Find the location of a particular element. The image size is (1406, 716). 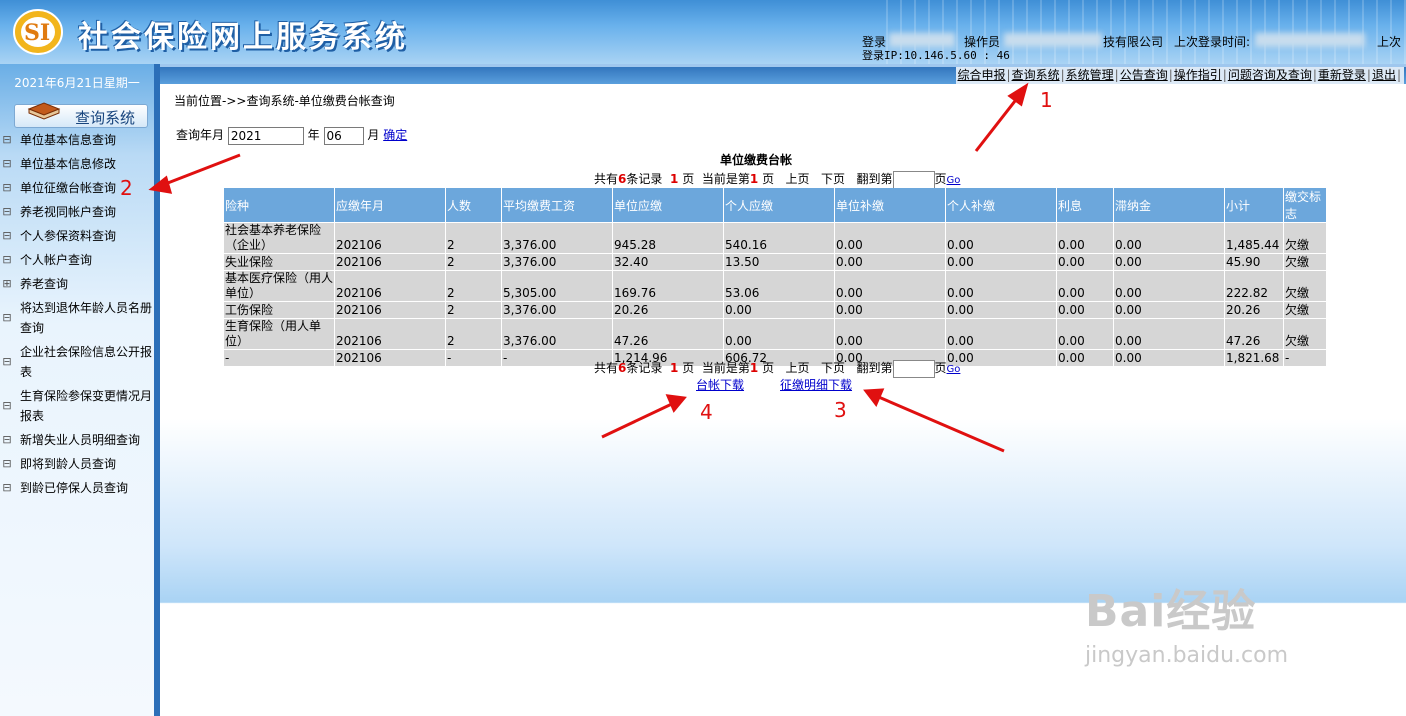

annotation-number-2: 2 is located at coordinates (126, 188).